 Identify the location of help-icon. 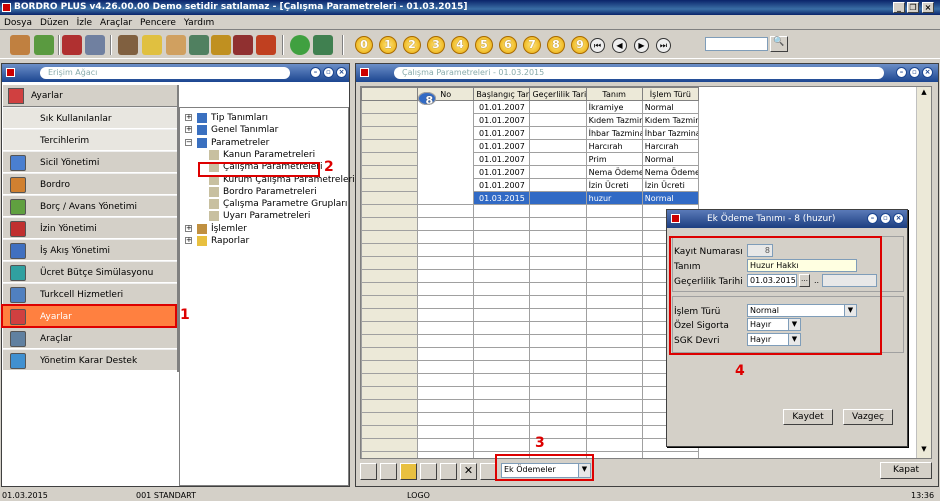
(300, 45).